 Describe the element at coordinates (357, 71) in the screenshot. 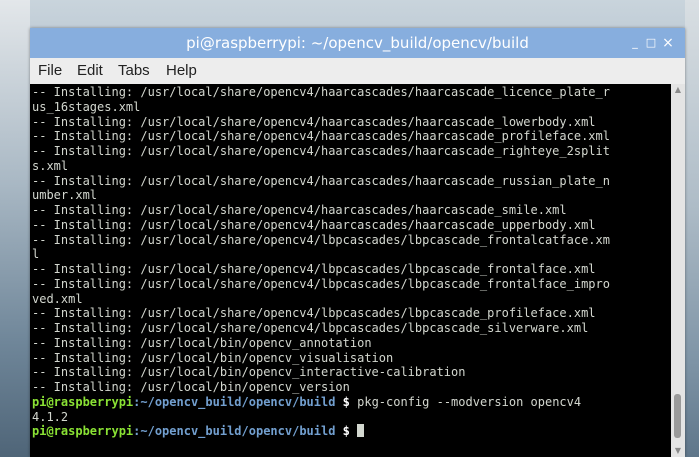

I see `menu-bar: File Edit Tabs Help` at that location.